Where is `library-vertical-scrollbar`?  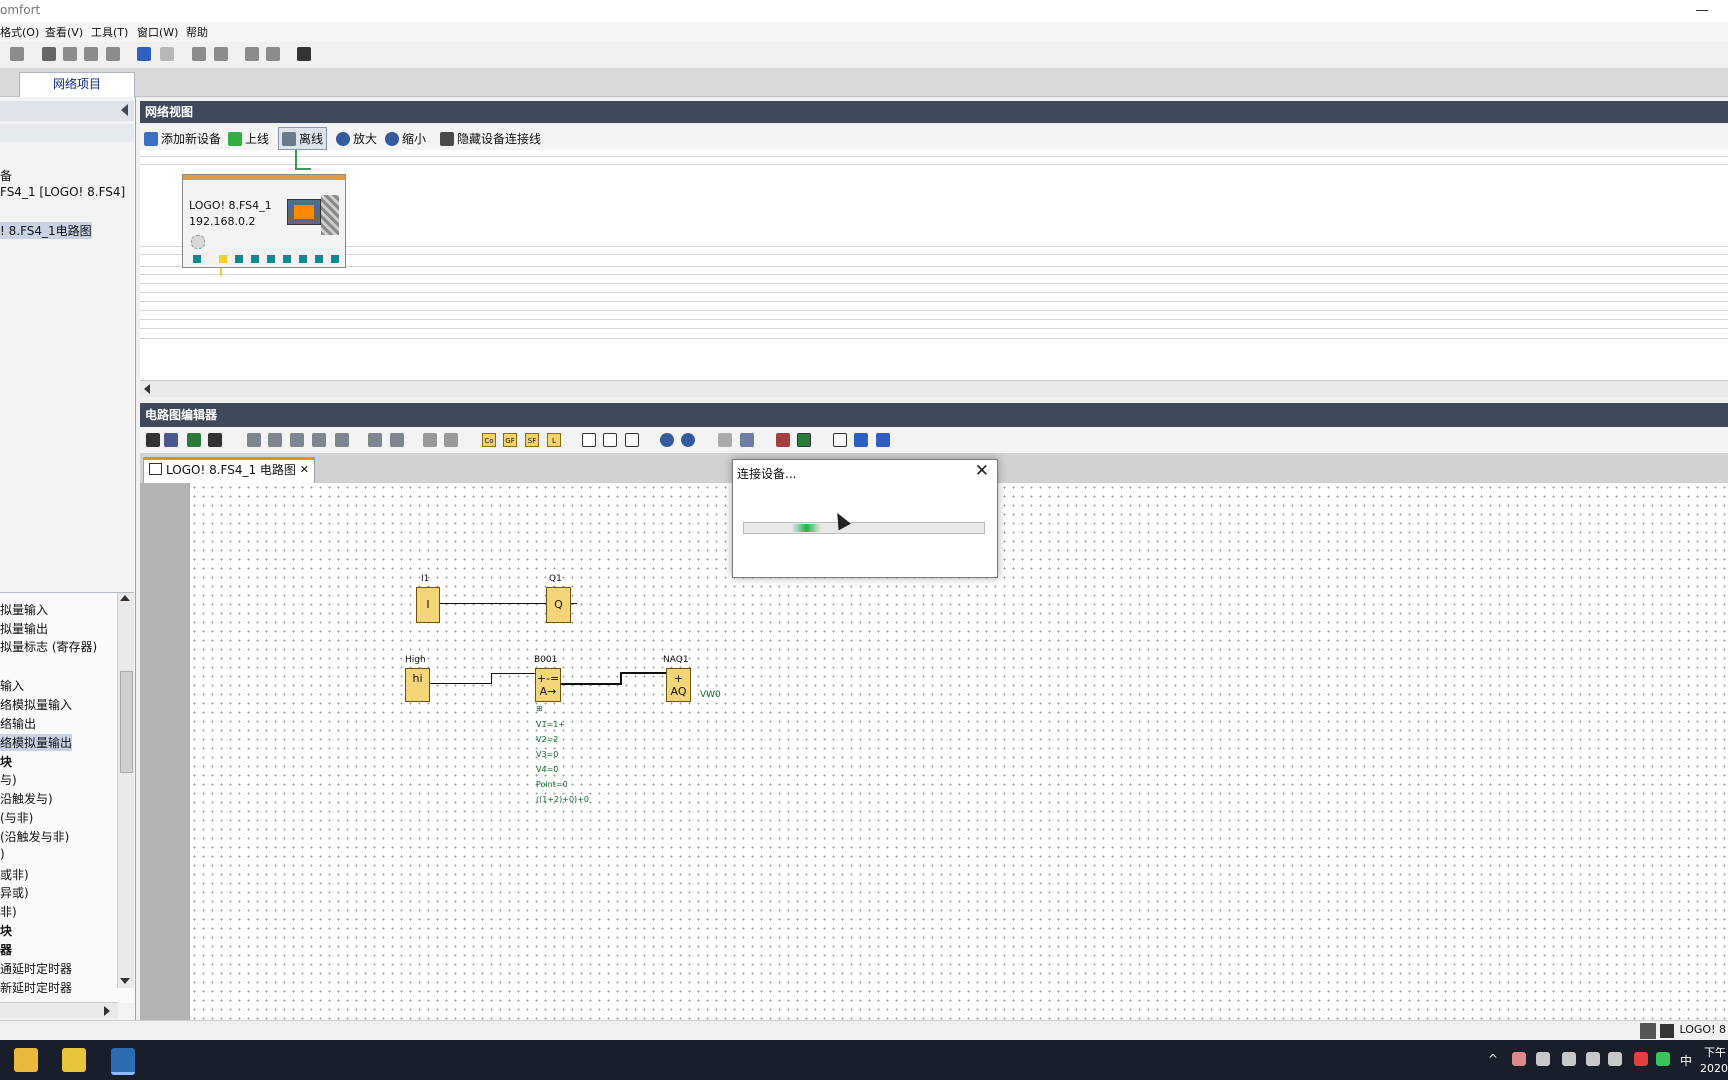
library-vertical-scrollbar is located at coordinates (125, 790).